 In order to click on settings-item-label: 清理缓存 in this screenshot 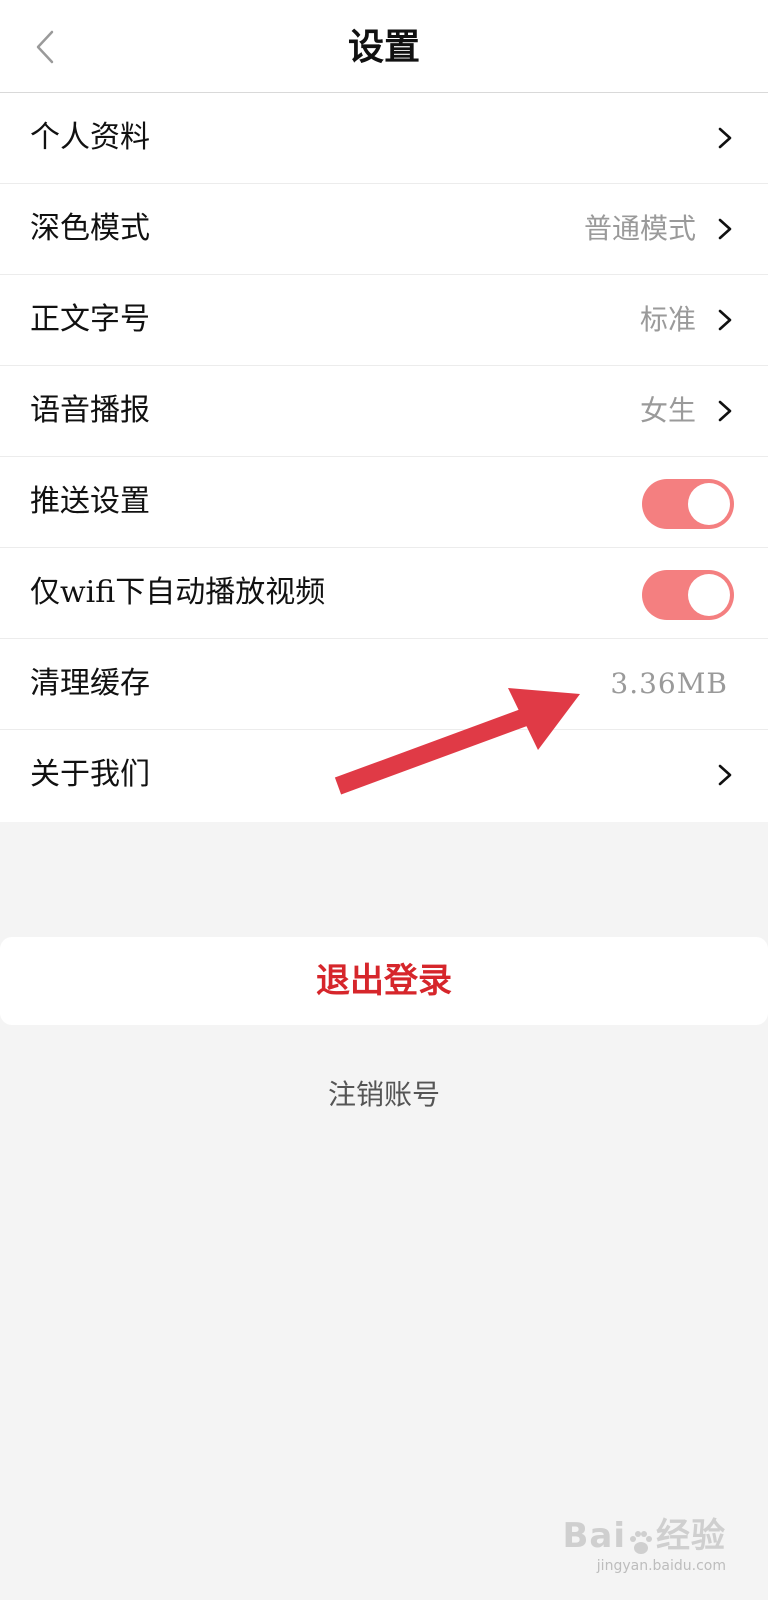, I will do `click(90, 683)`.